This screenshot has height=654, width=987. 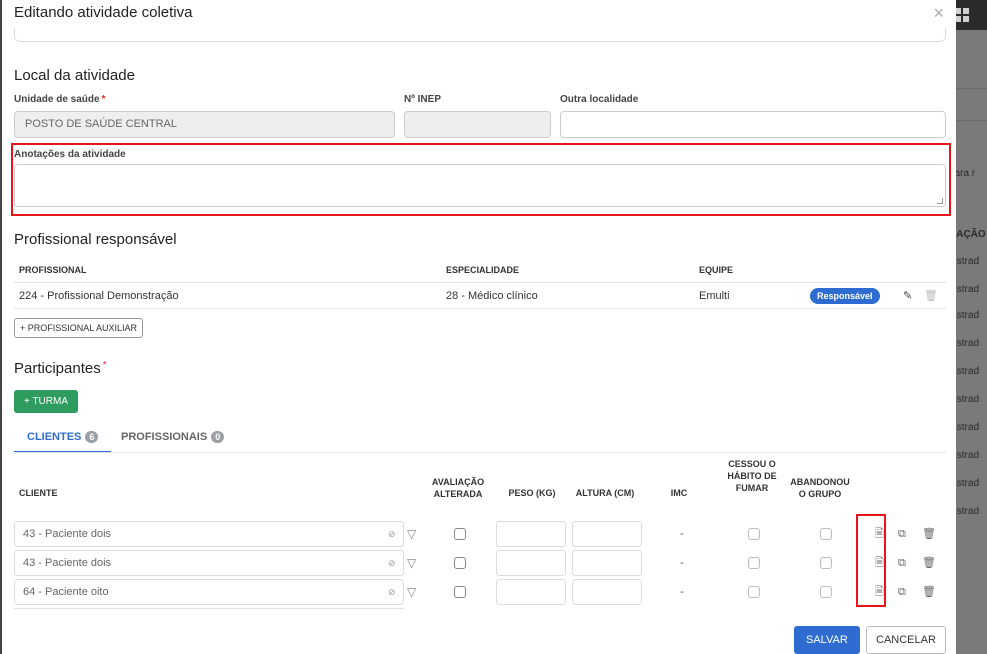 What do you see at coordinates (871, 560) in the screenshot?
I see `highlight-box-document-icons` at bounding box center [871, 560].